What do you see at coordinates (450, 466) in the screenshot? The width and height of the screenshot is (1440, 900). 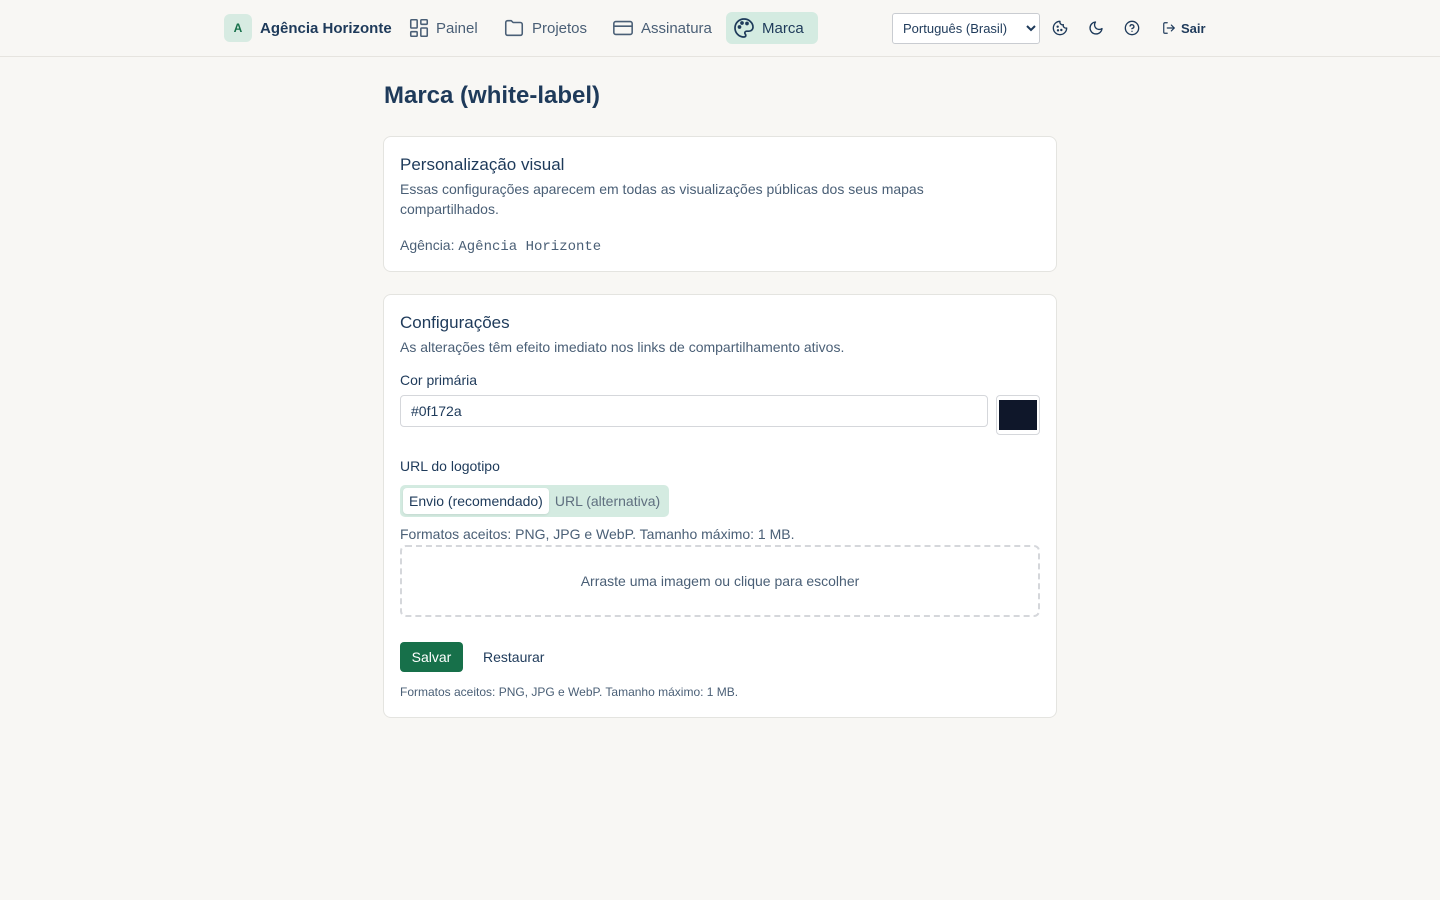 I see `logo-url-label: URL do logotipo` at bounding box center [450, 466].